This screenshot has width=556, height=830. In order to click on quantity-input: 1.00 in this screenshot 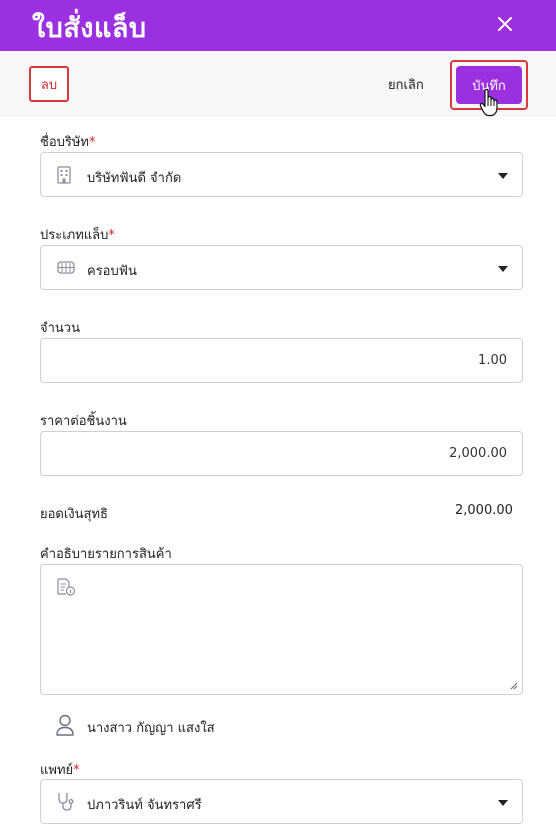, I will do `click(281, 360)`.